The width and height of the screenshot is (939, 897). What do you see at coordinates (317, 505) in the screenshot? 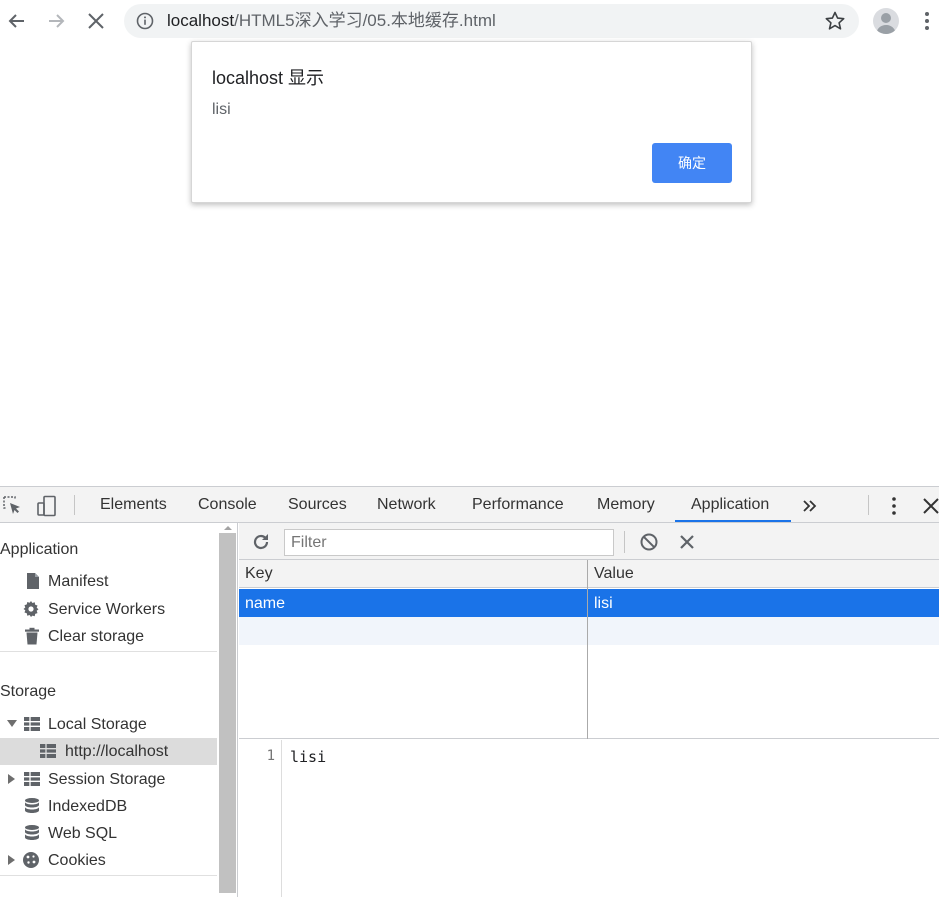
I see `tab-sources: Sources` at bounding box center [317, 505].